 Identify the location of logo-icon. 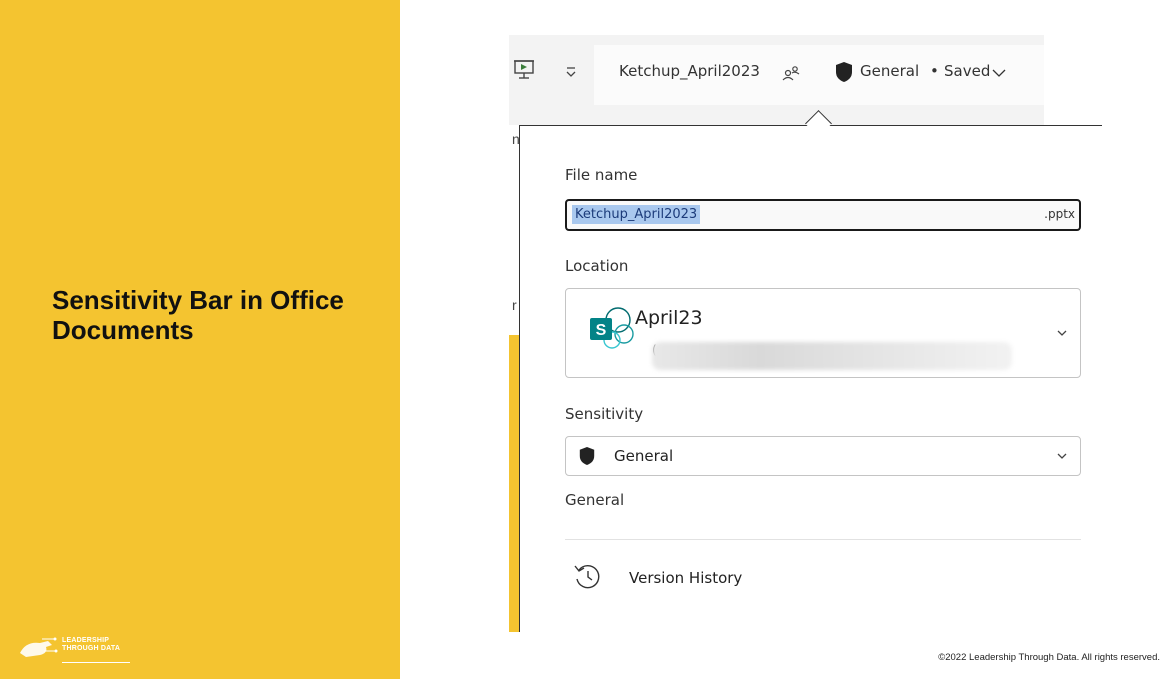
(39, 647).